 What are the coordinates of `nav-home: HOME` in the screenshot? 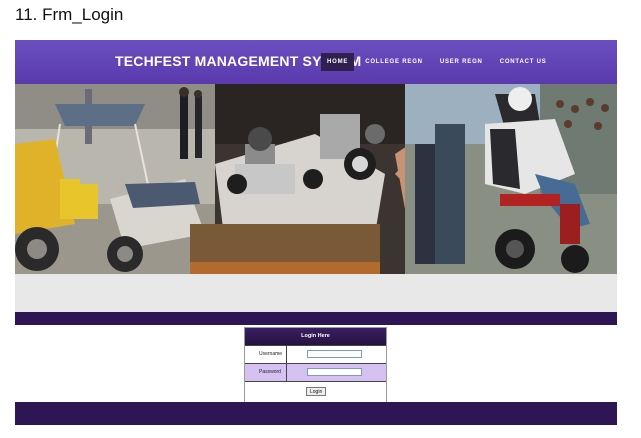 It's located at (338, 62).